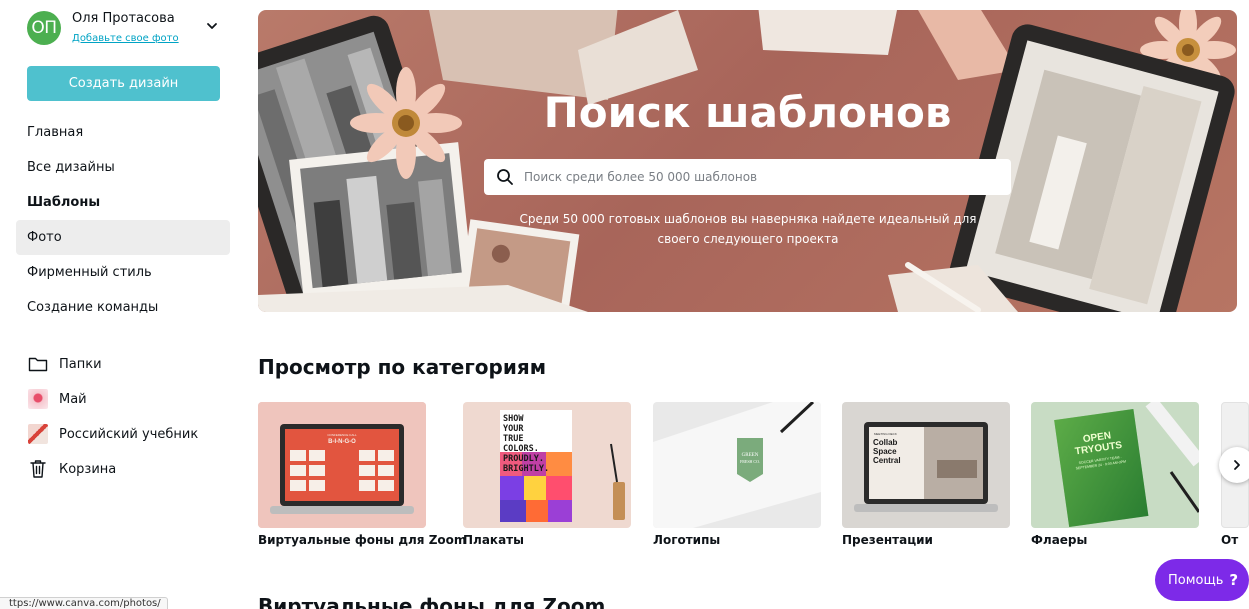  I want to click on category-label: Флаеры, so click(1115, 540).